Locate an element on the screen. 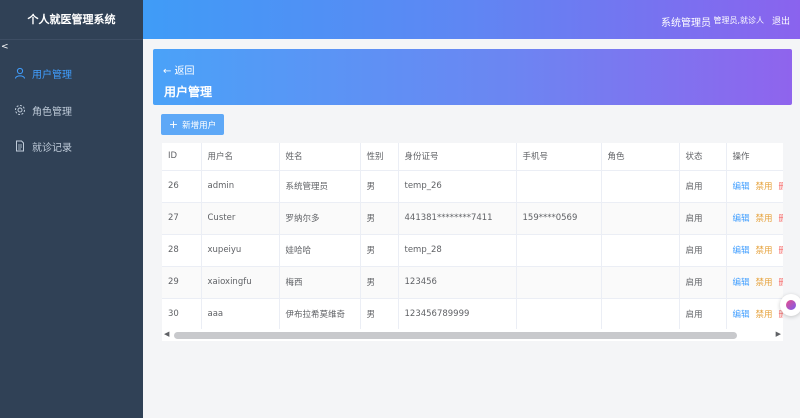  column-header-status: 状态 is located at coordinates (703, 157).